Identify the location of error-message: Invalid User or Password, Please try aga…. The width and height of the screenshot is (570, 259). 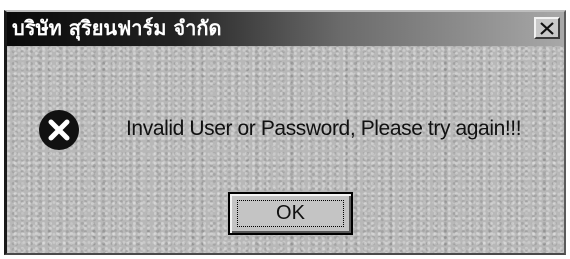
(324, 128).